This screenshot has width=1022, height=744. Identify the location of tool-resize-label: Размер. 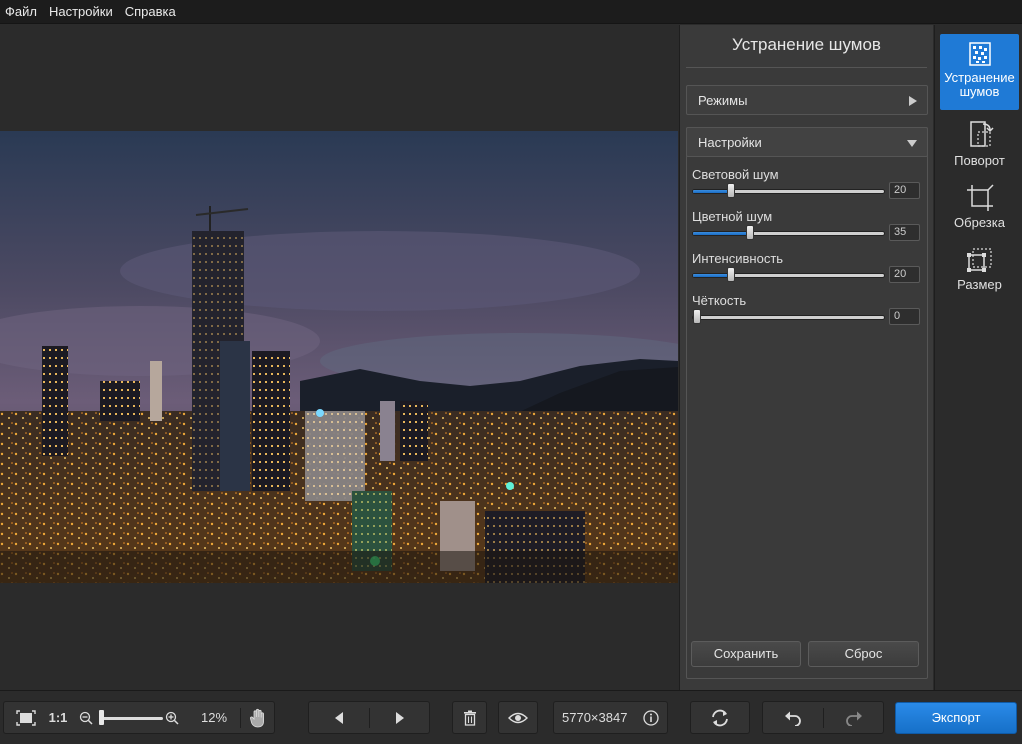
(979, 284).